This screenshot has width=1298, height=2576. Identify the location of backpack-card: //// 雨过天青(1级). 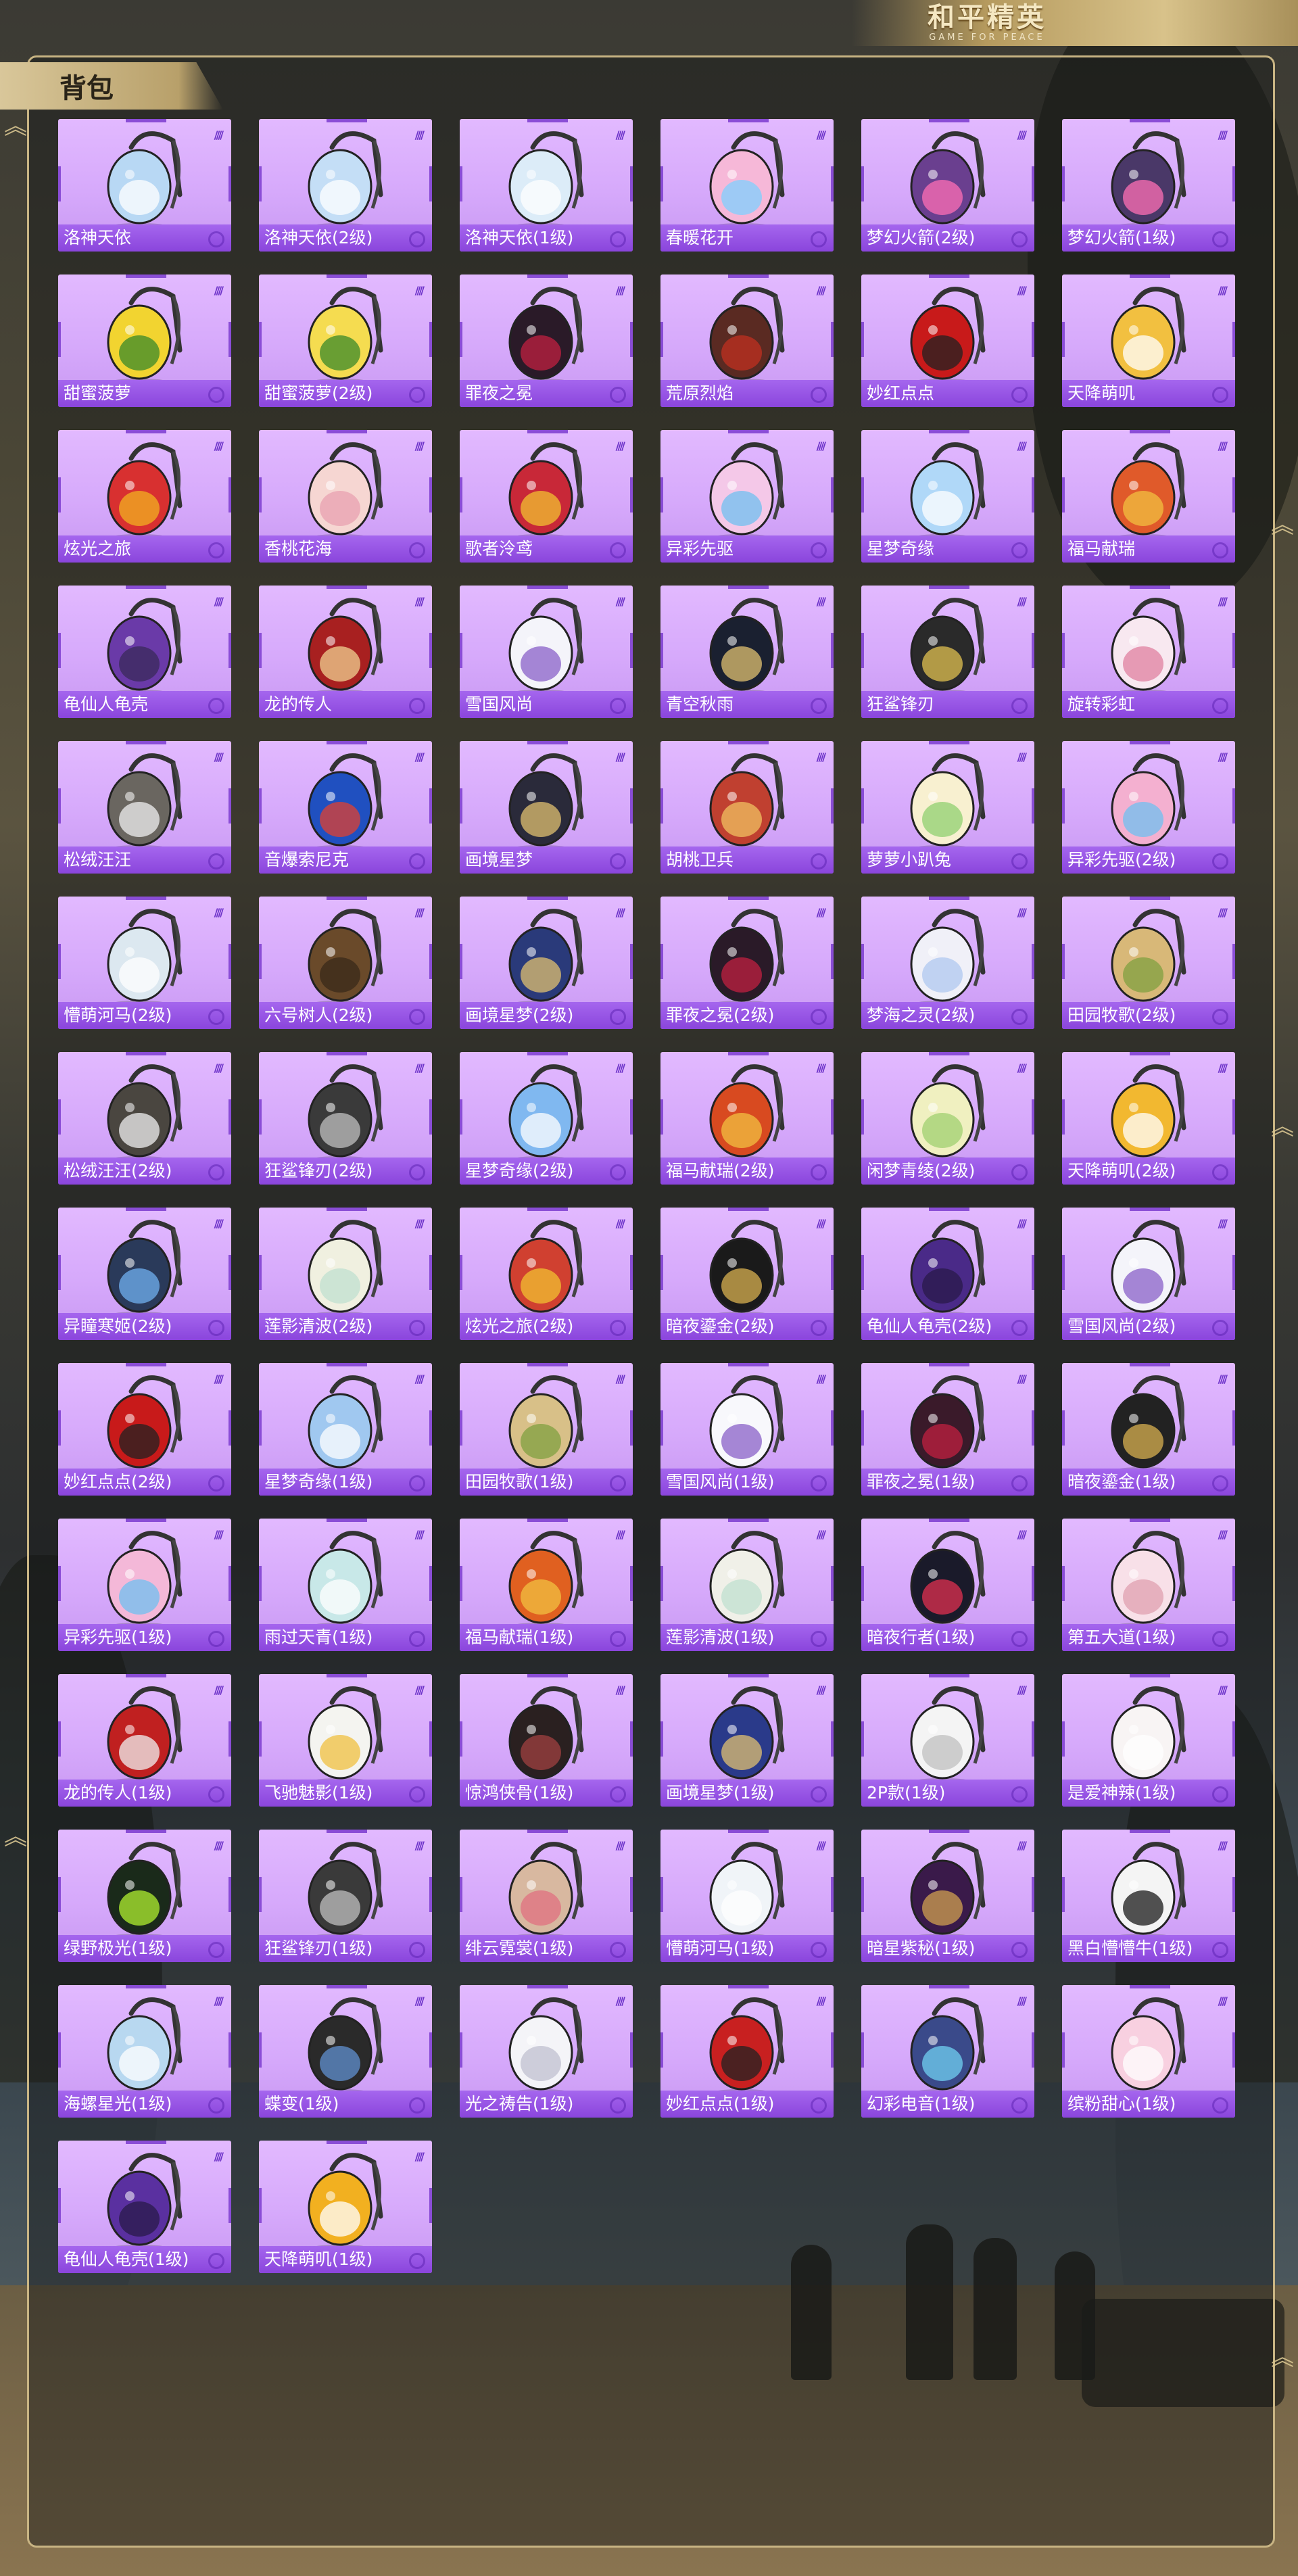
(345, 1585).